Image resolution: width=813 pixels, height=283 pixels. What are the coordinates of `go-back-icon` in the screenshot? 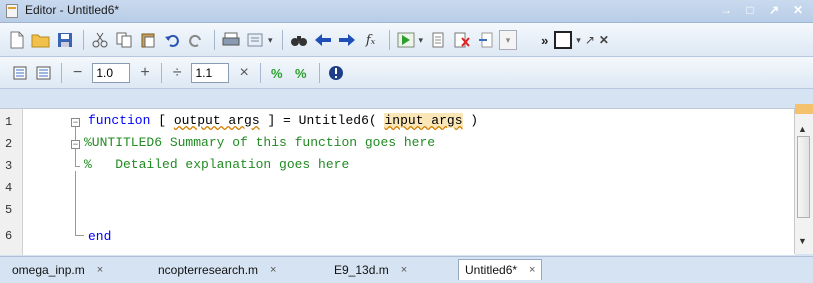 It's located at (323, 40).